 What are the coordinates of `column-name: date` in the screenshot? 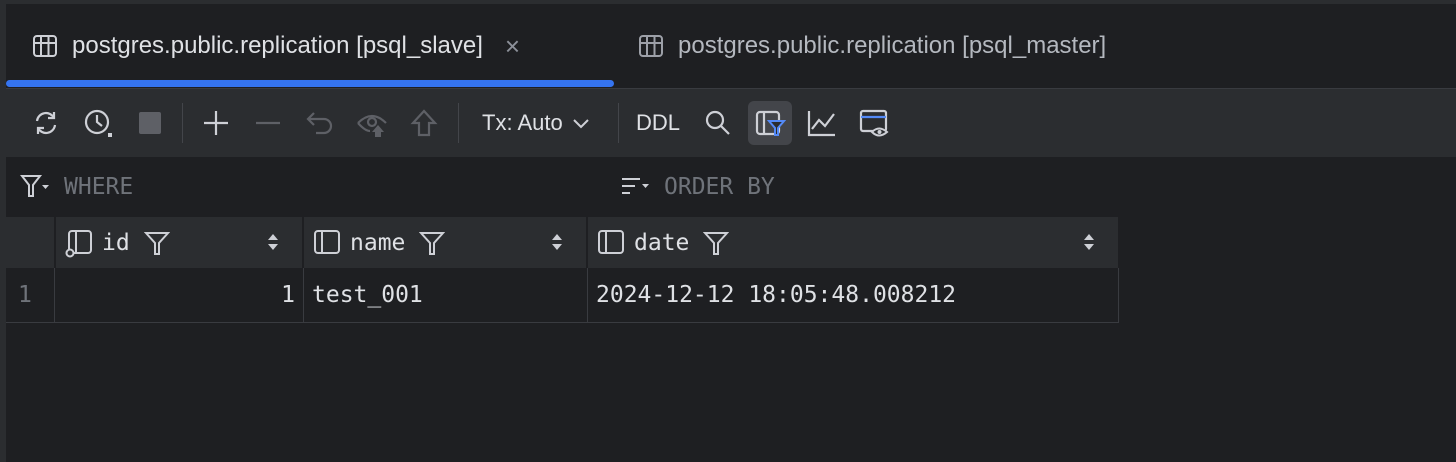 It's located at (662, 242).